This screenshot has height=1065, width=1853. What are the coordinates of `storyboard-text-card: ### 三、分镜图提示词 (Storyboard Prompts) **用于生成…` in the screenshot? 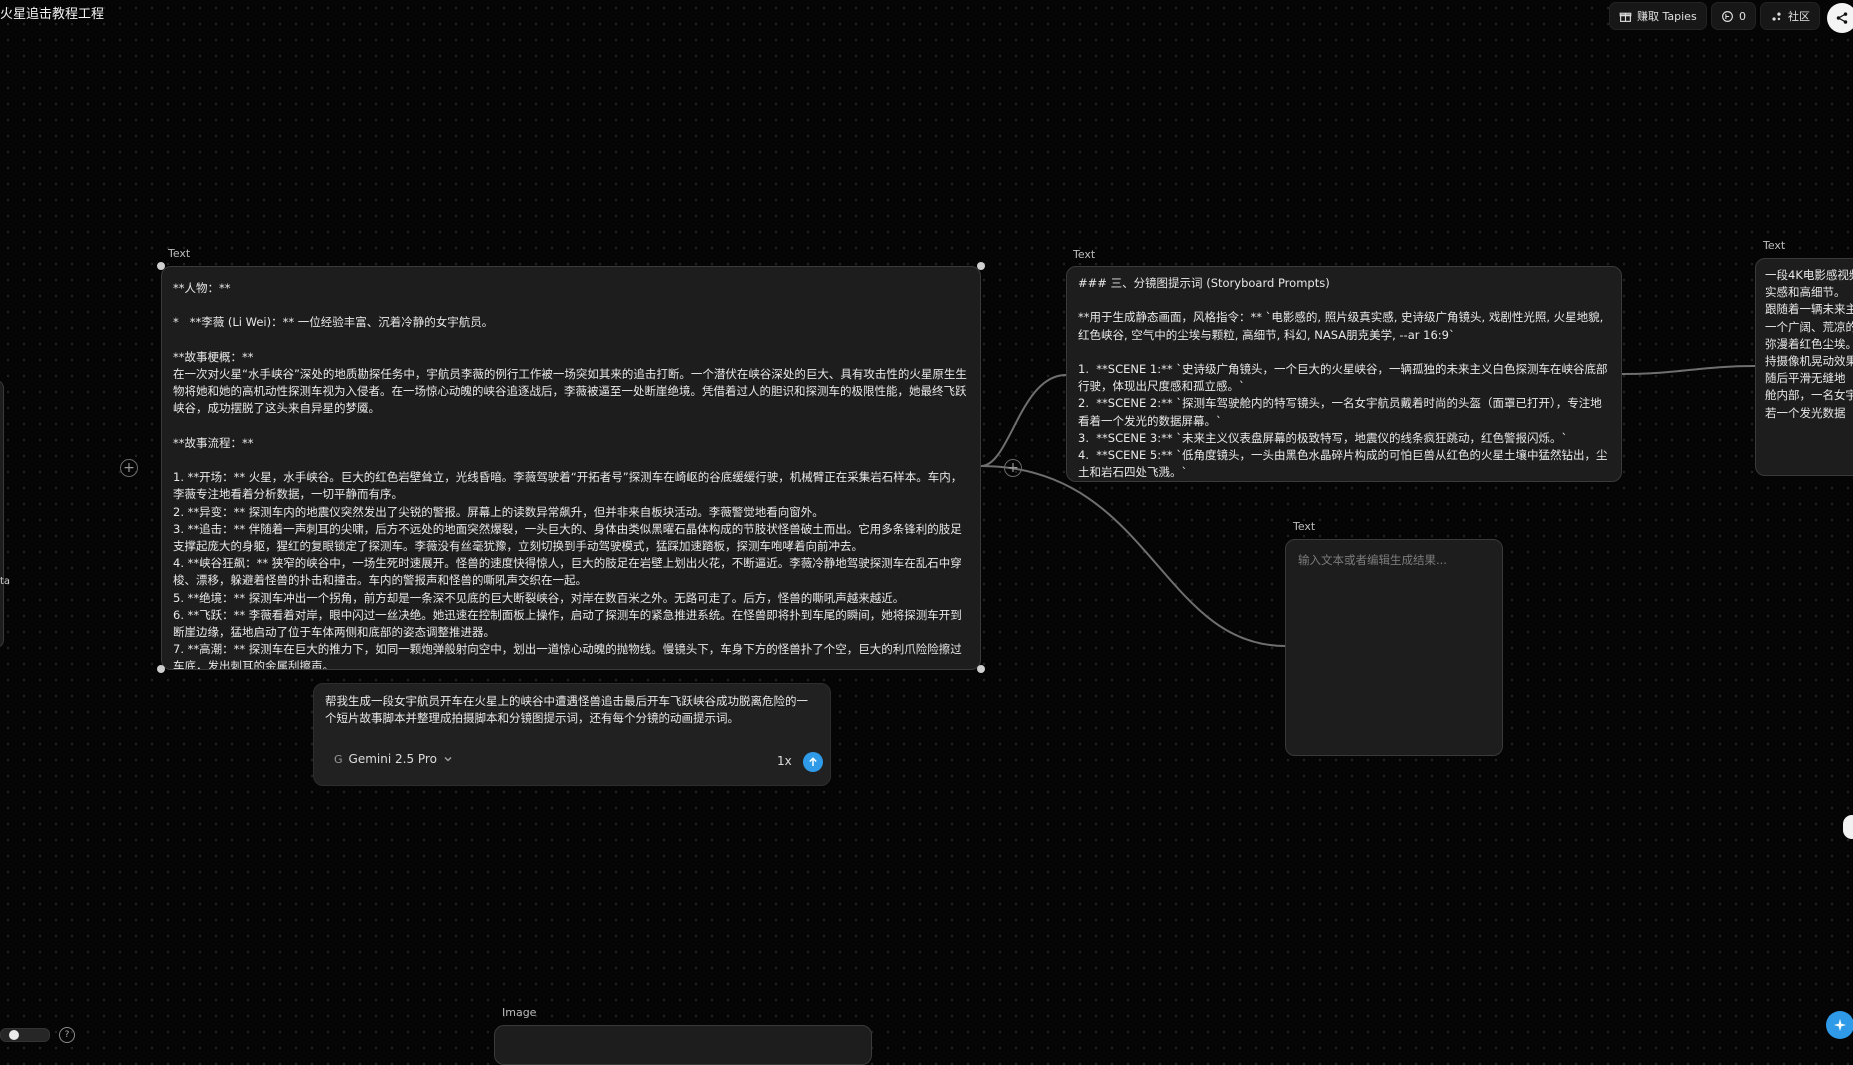 It's located at (1344, 374).